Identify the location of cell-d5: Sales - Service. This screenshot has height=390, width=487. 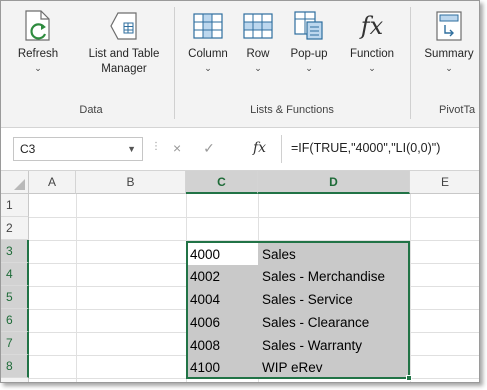
(305, 299).